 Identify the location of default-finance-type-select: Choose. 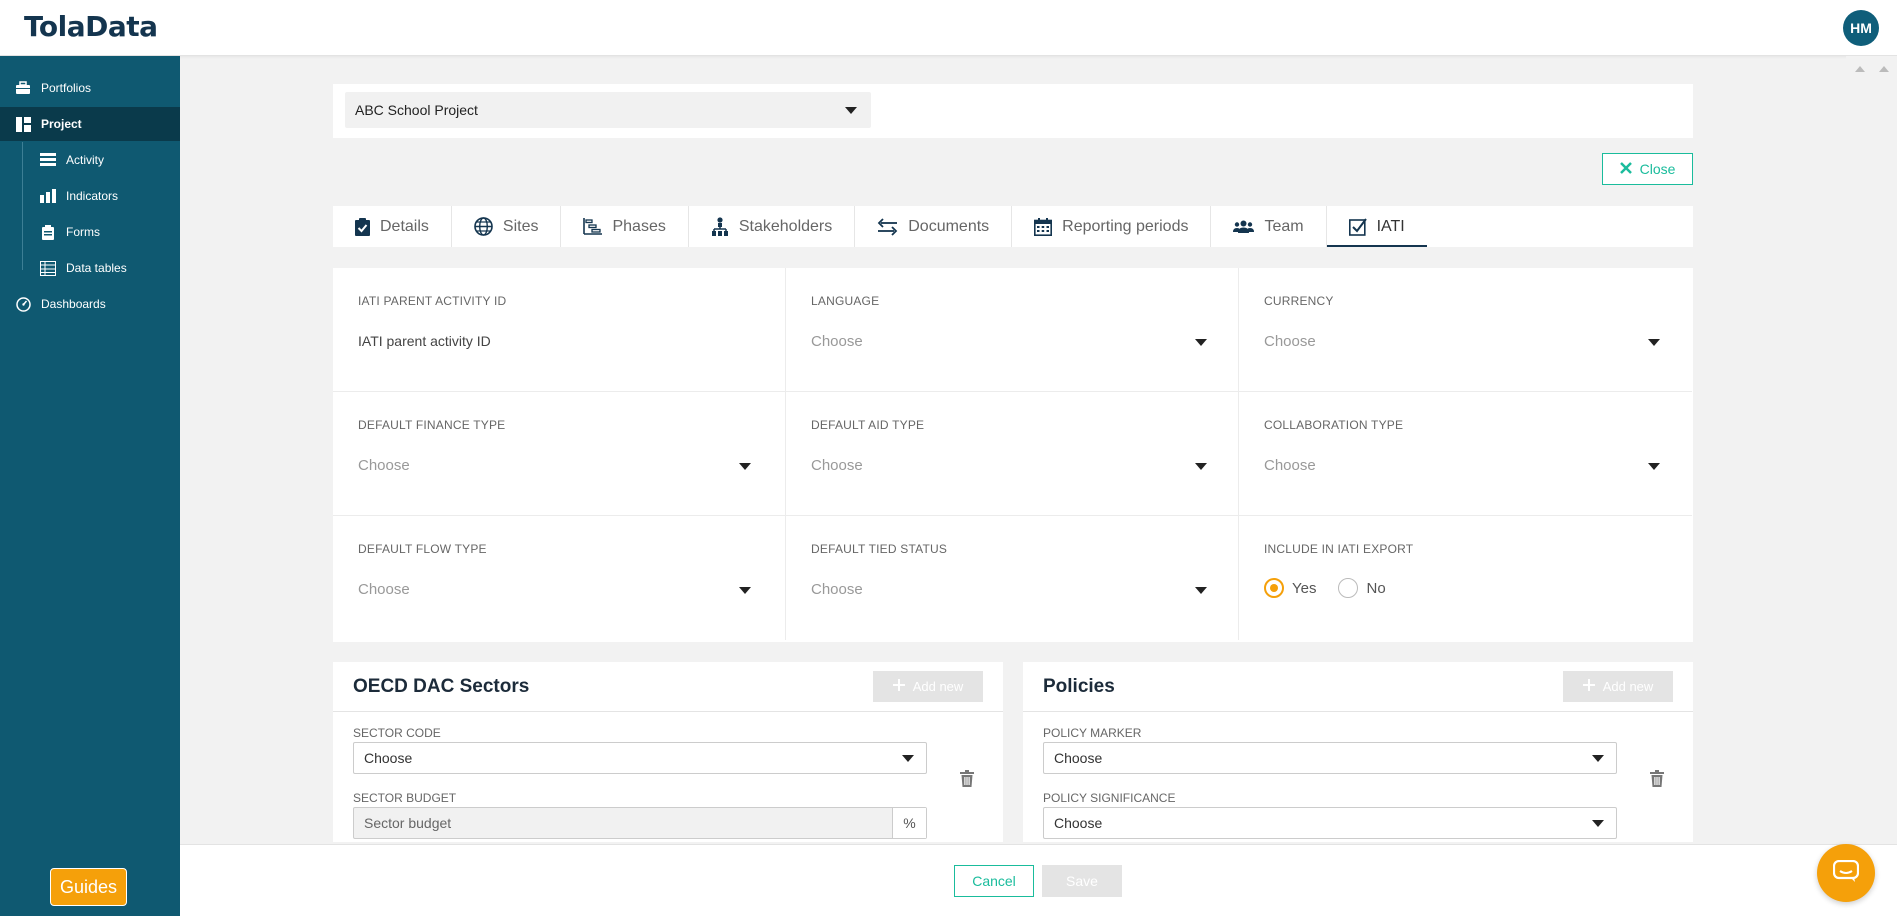
(384, 465).